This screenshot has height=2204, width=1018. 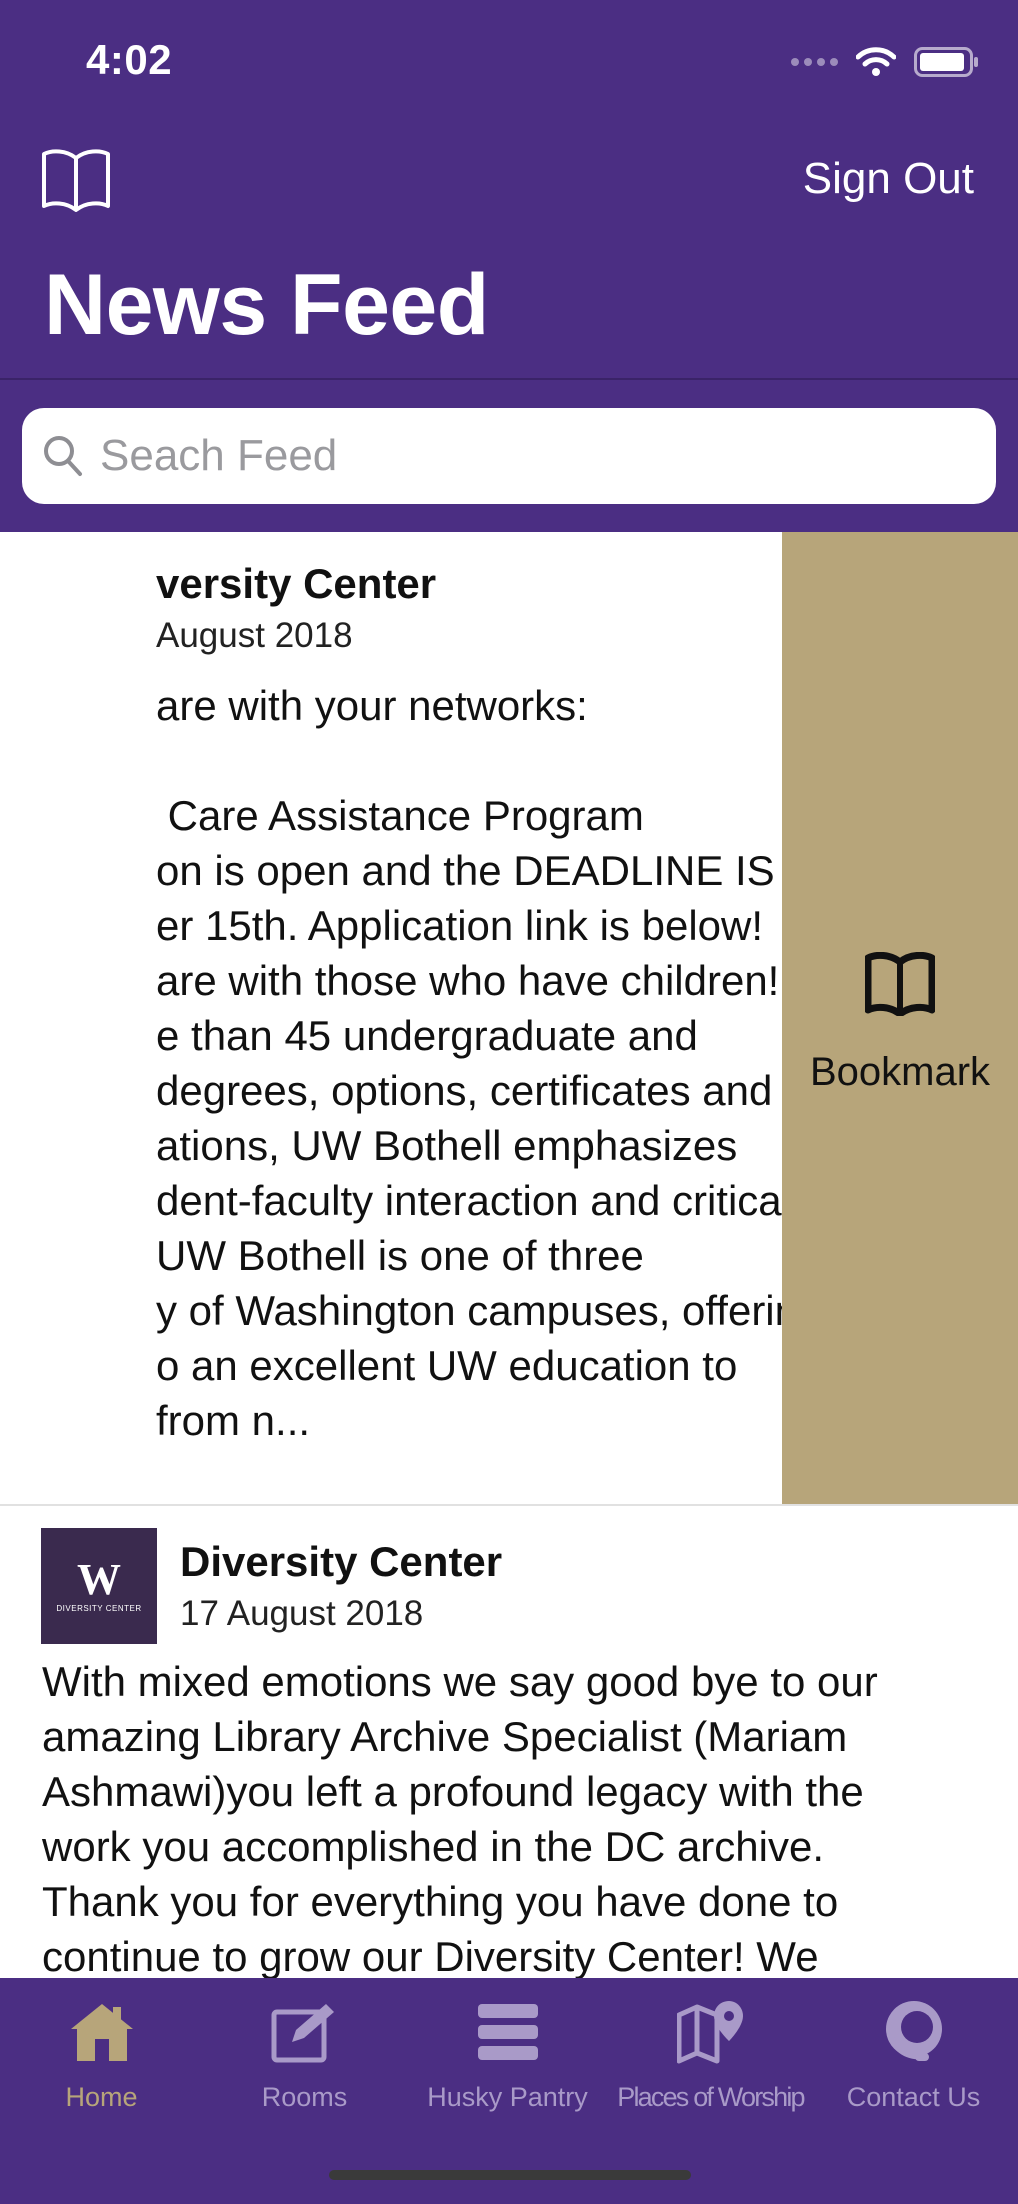 I want to click on bookmark-label: Bookmark, so click(x=900, y=1072).